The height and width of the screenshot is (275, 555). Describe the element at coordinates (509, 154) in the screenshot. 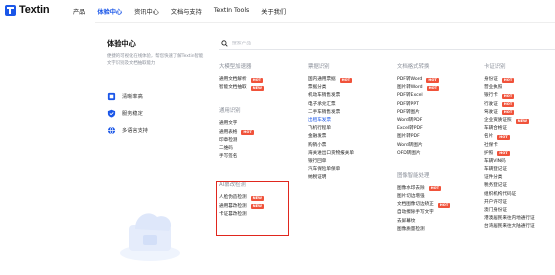

I see `menu-item-card: 护照 HOT` at that location.